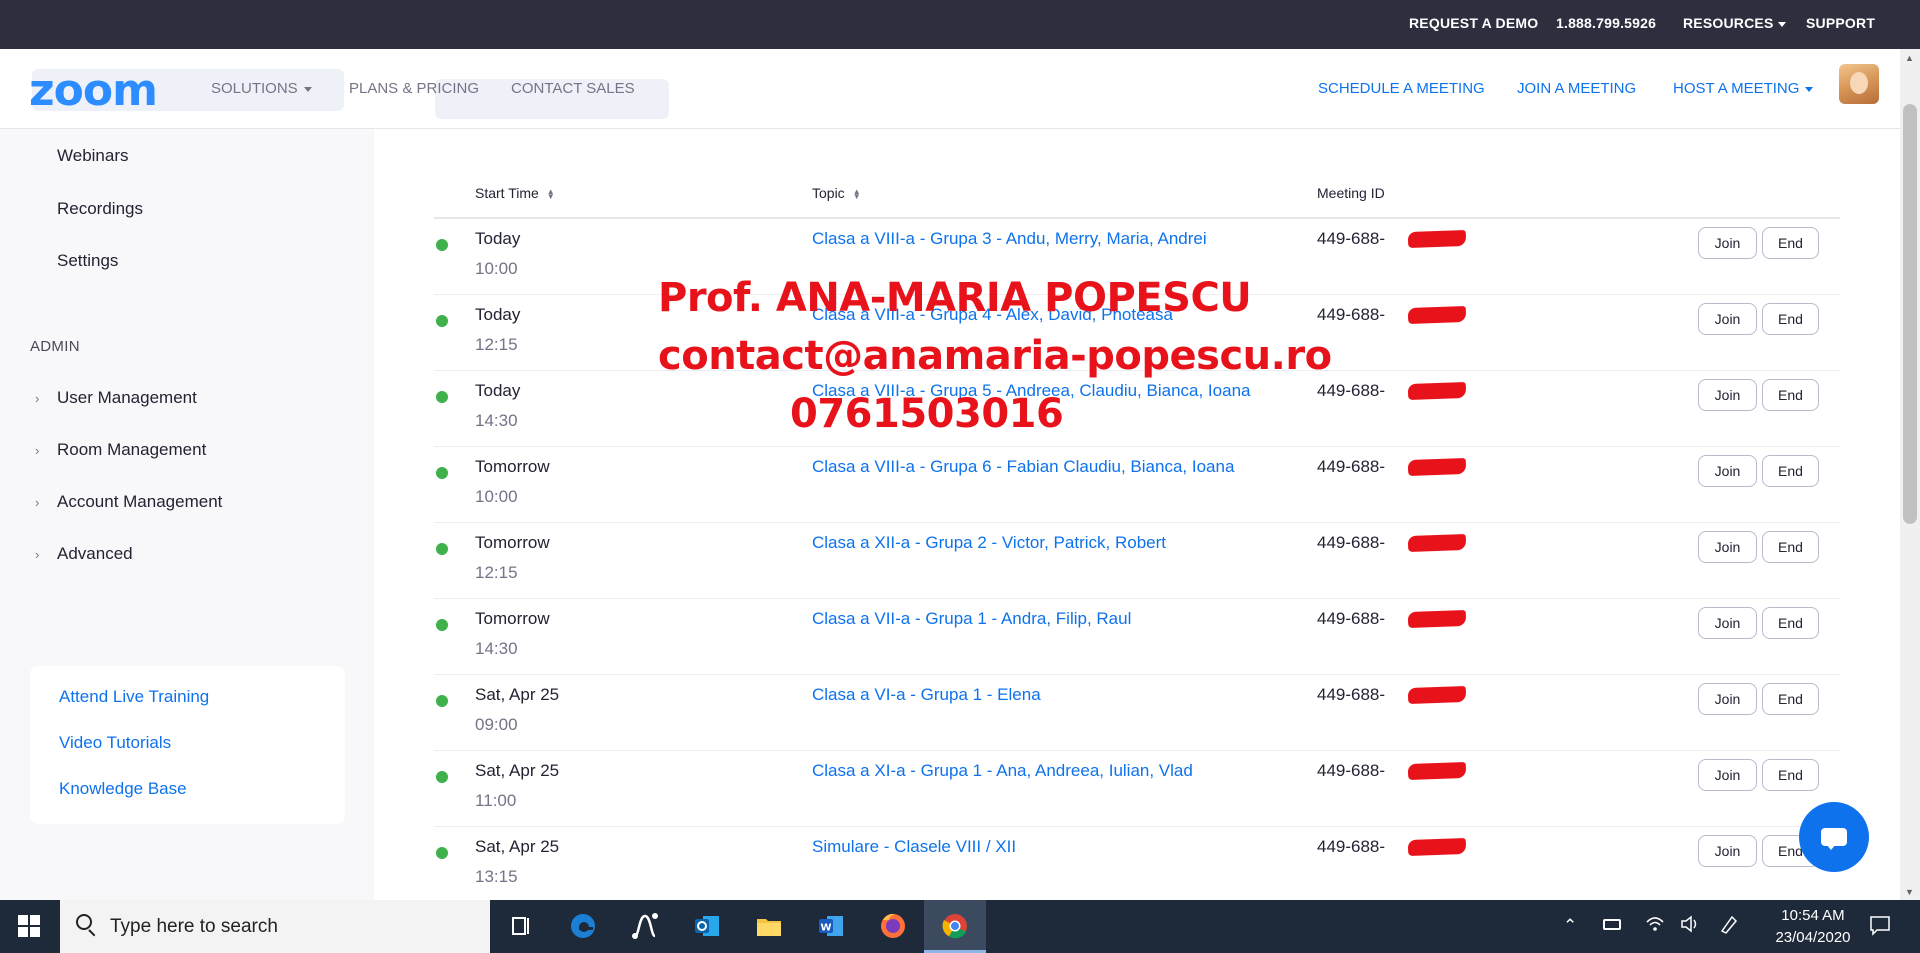 Image resolution: width=1920 pixels, height=953 pixels. I want to click on column-header-topic: Topic ▲ ▼, so click(836, 193).